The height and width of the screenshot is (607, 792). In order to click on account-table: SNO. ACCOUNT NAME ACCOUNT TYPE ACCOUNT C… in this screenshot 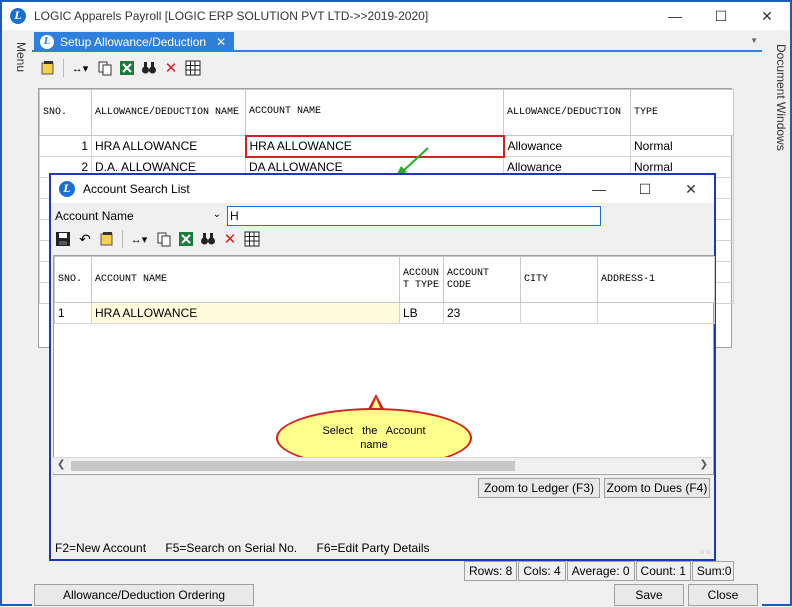, I will do `click(384, 290)`.